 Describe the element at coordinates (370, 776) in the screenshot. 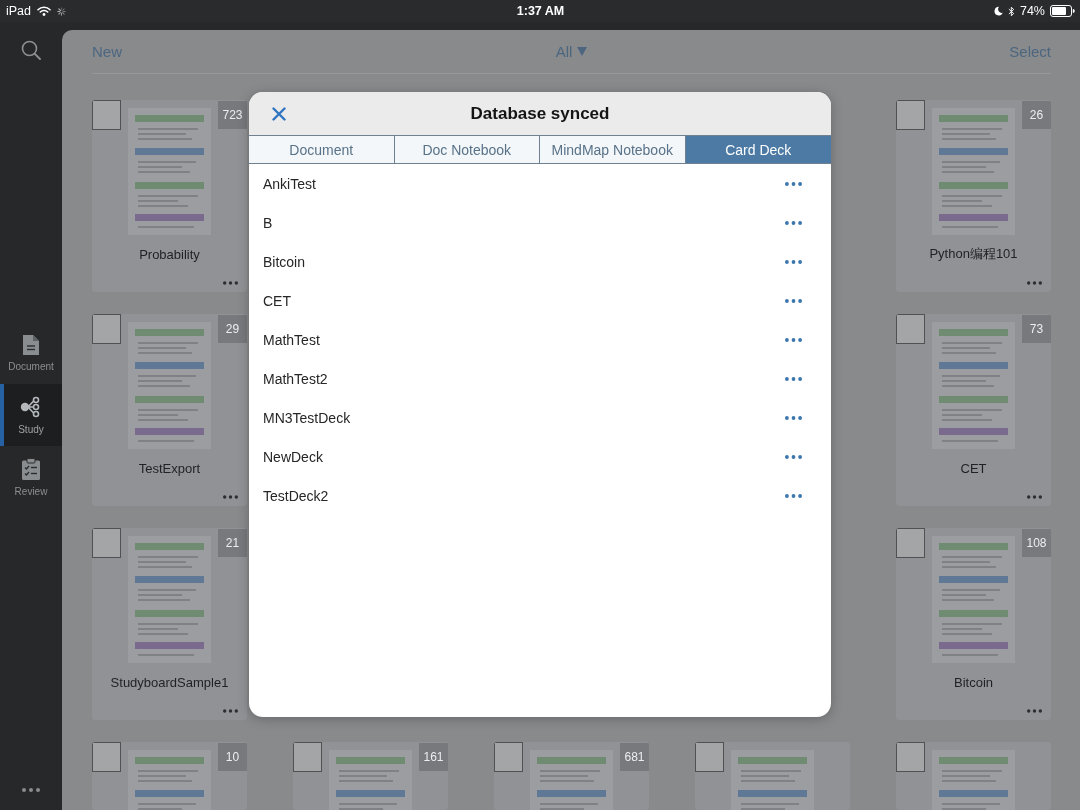

I see `notebook-card: 161` at that location.